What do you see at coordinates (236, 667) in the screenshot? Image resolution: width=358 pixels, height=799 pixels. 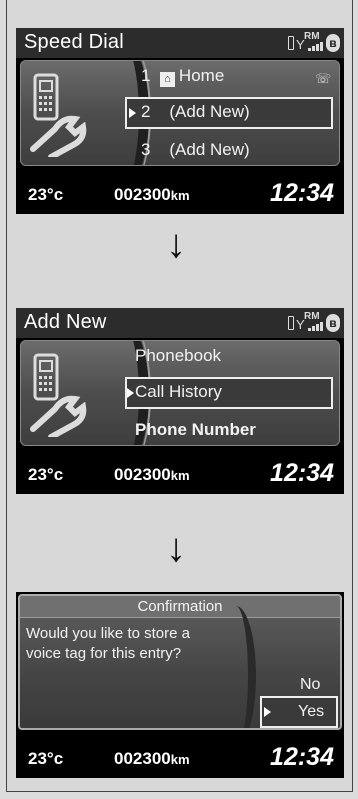 I see `decorative-arc` at bounding box center [236, 667].